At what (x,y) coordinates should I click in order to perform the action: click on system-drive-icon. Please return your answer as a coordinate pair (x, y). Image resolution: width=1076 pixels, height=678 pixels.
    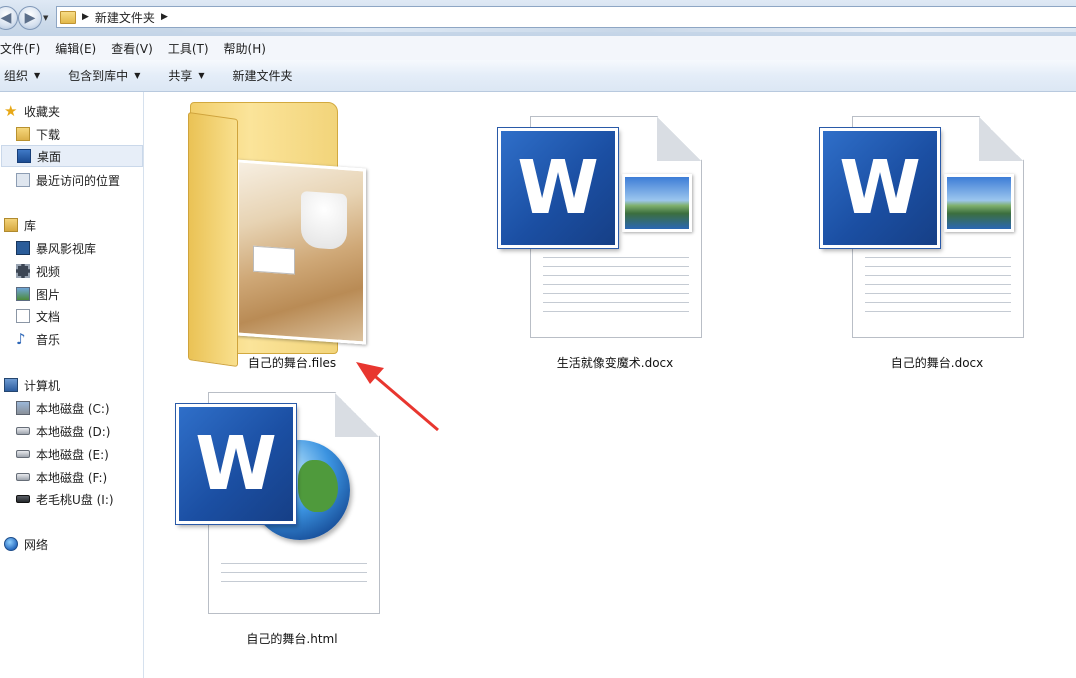
    Looking at the image, I should click on (23, 408).